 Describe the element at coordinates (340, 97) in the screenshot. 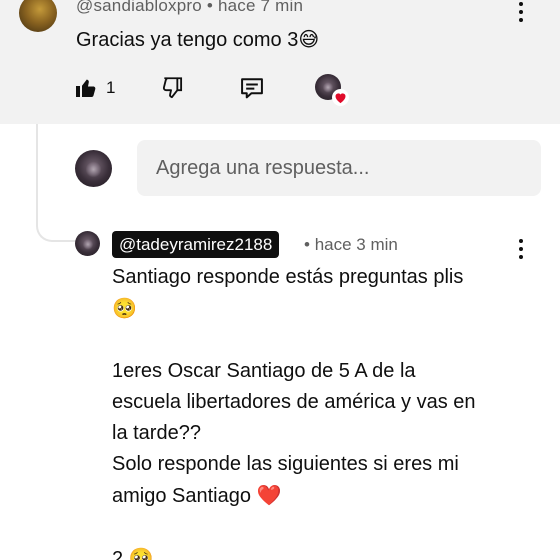

I see `creator-heart-icon` at that location.